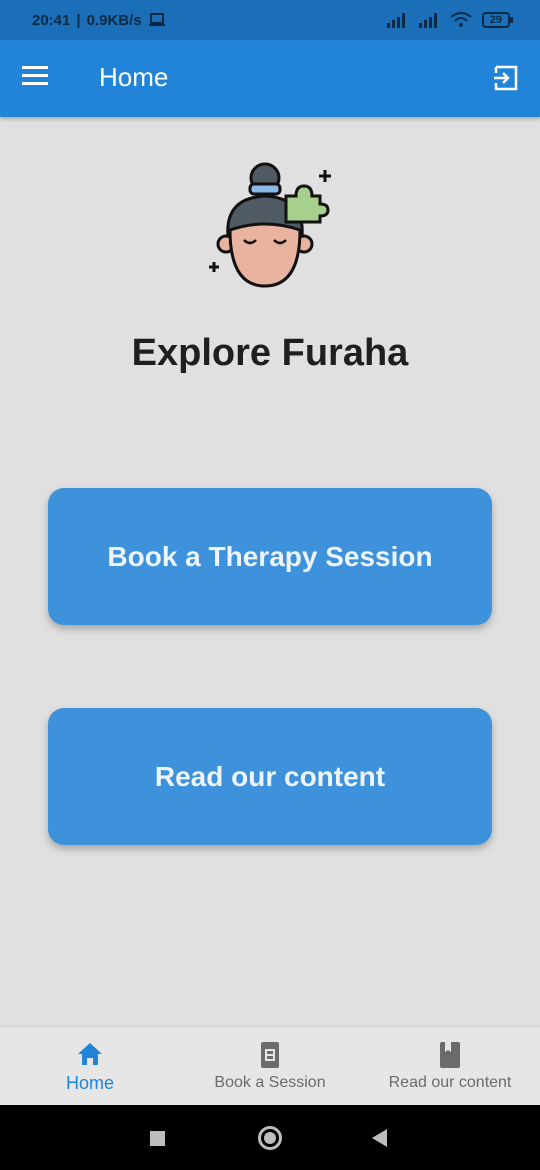 The image size is (540, 1170). I want to click on home-system-button, so click(270, 1138).